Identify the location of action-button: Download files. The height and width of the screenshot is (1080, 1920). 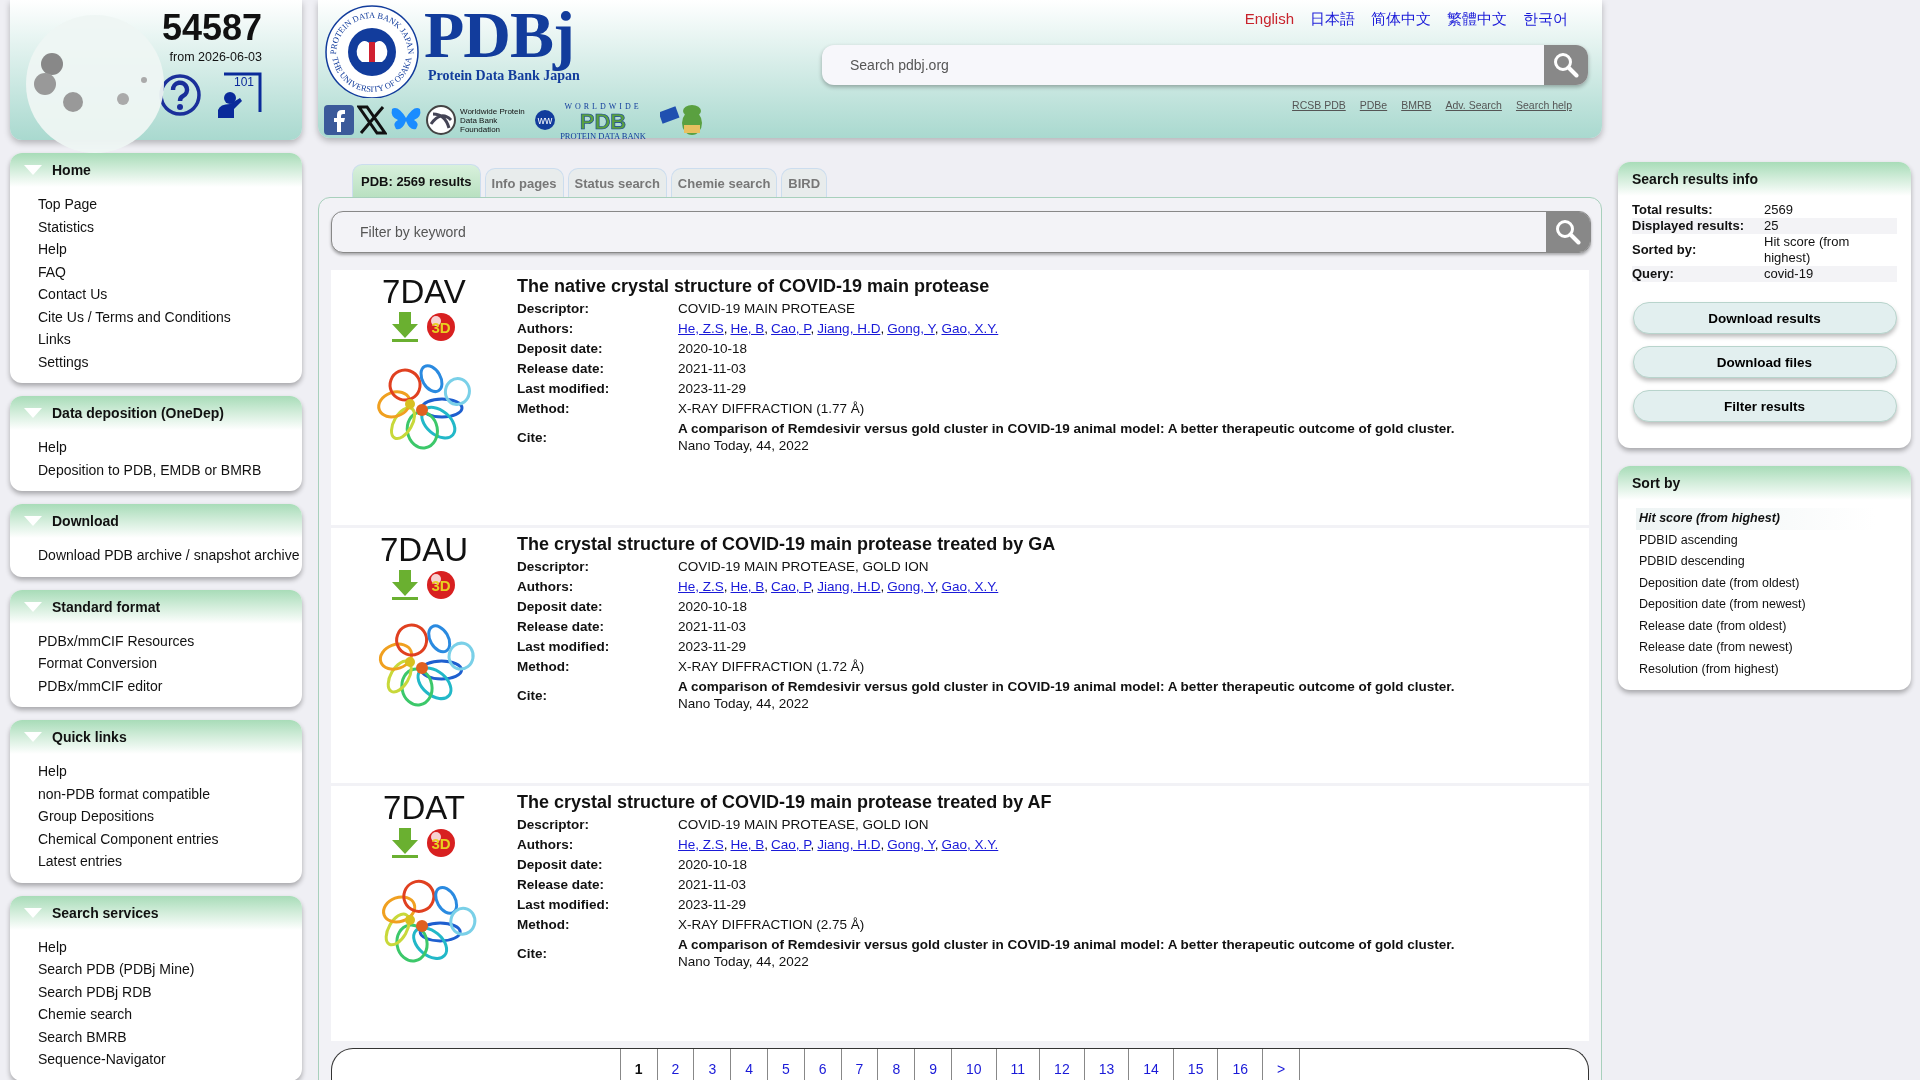
(1764, 362).